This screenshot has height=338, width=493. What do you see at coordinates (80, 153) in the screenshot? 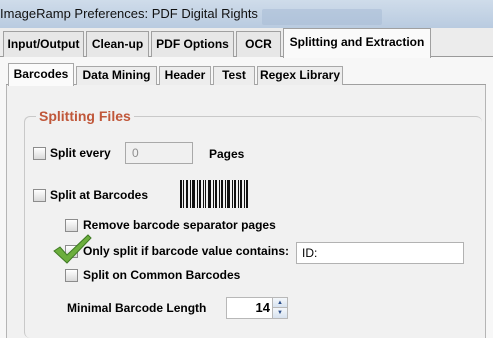
I see `split-every-label: Split every` at bounding box center [80, 153].